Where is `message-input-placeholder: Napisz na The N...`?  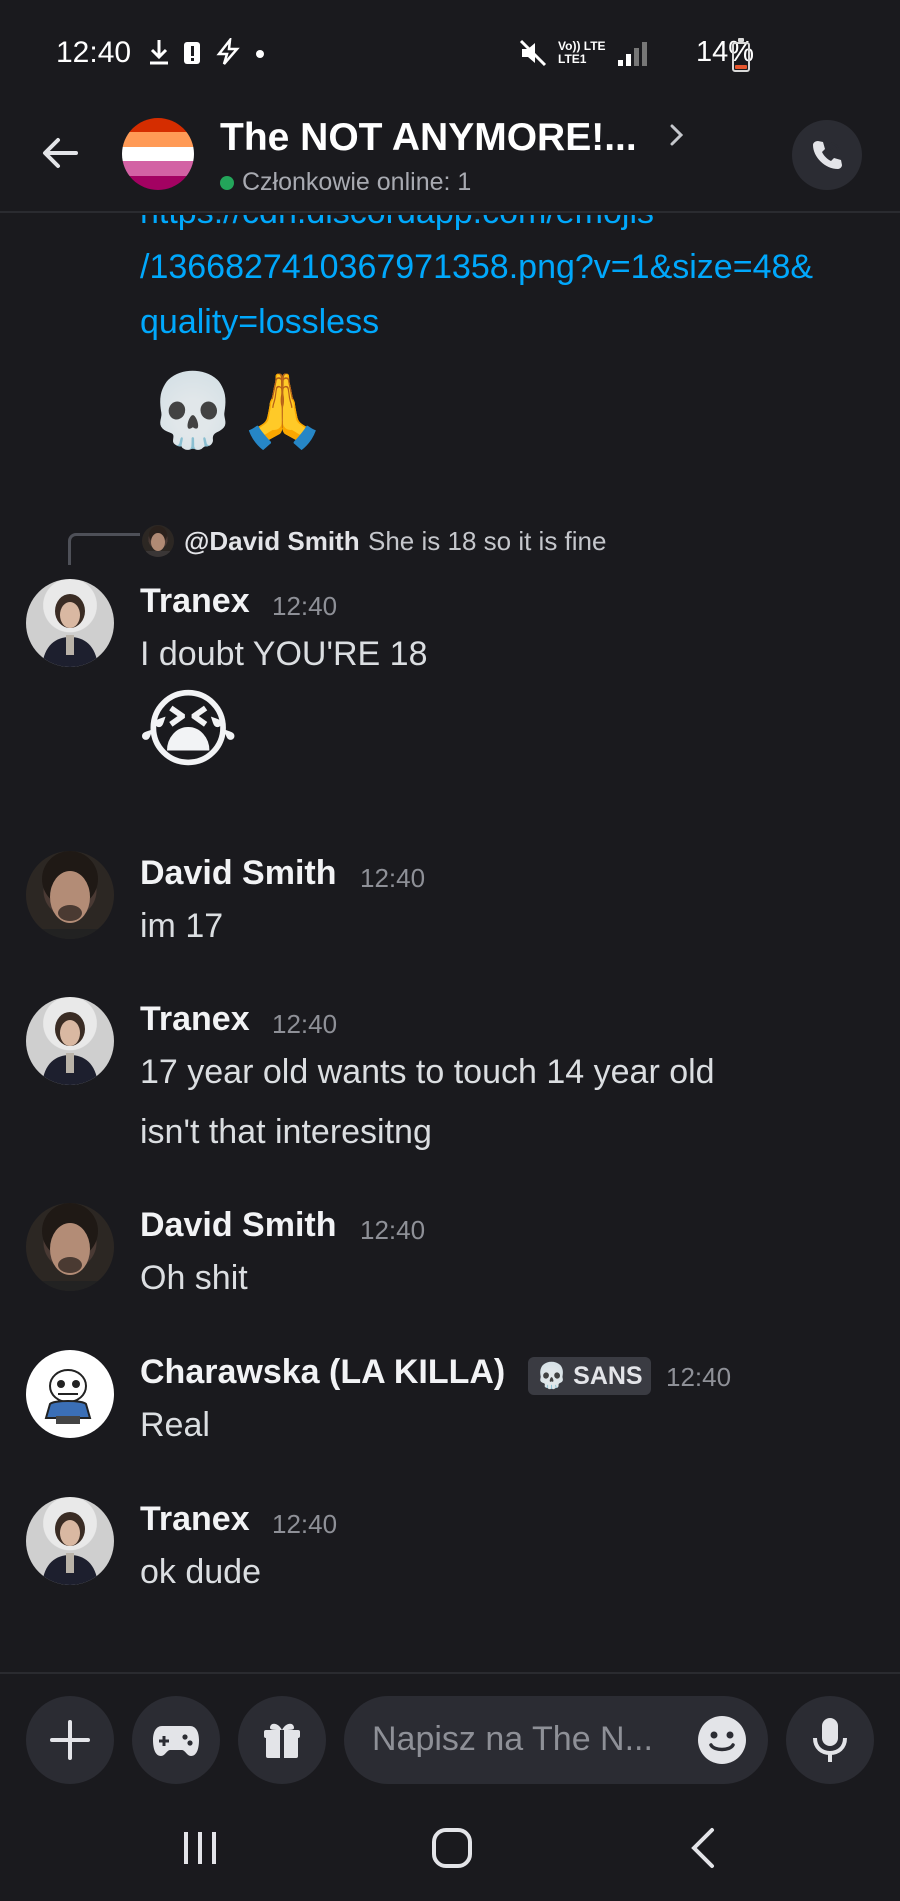
message-input-placeholder: Napisz na The N... is located at coordinates (512, 1739).